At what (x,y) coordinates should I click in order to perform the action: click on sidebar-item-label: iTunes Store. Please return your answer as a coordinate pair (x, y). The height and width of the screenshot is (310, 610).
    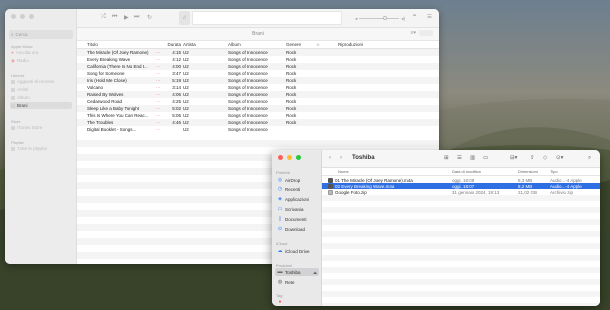
    Looking at the image, I should click on (30, 127).